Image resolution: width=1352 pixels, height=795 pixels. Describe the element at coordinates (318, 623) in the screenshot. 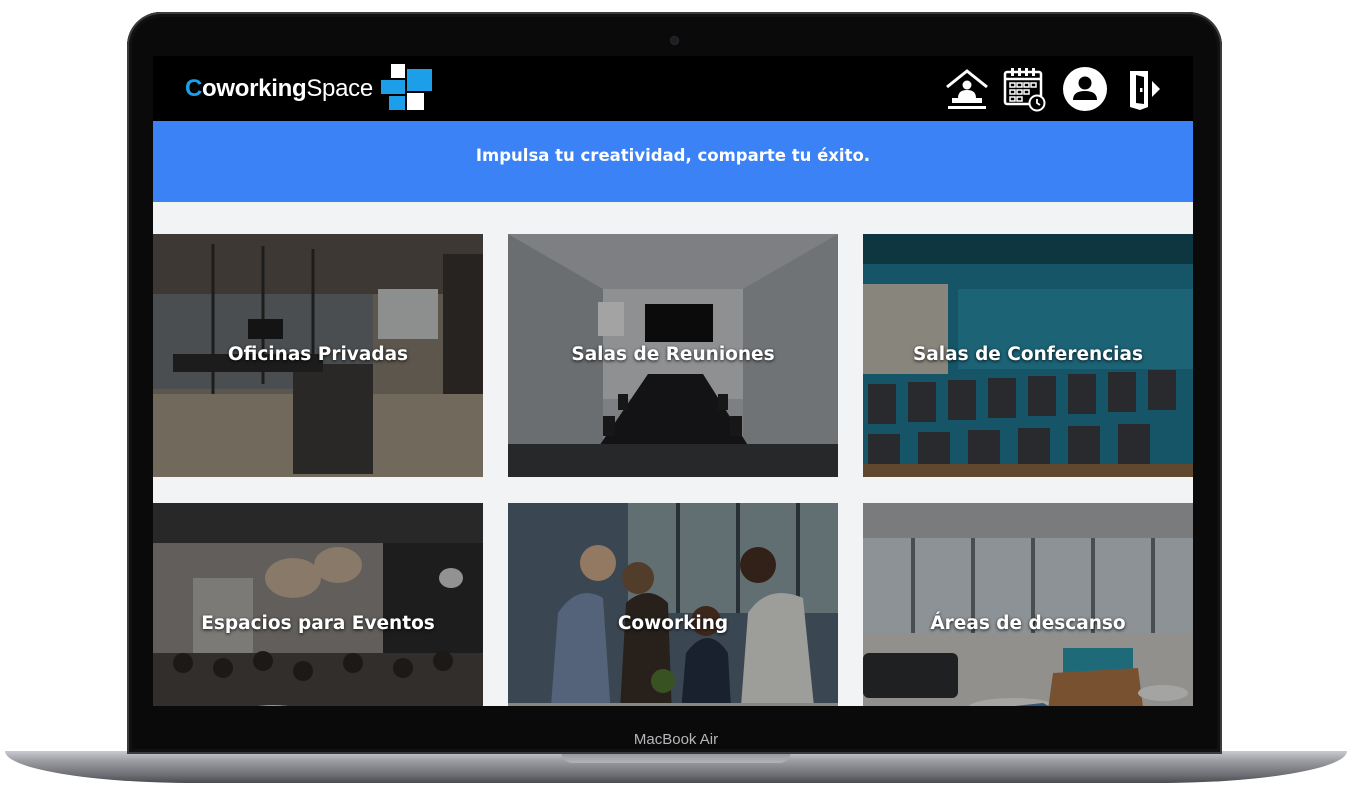

I see `space-card-title: Espacios para Eventos` at that location.